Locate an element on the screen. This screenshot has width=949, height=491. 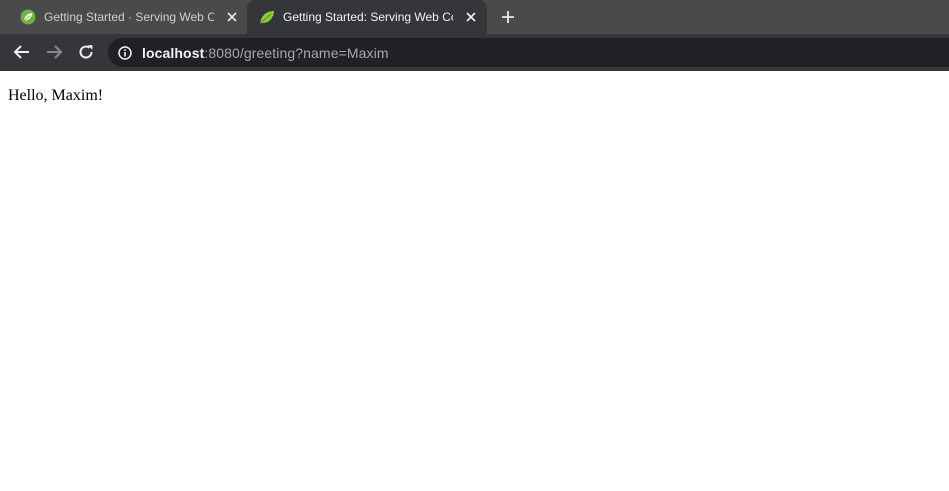
info-icon is located at coordinates (125, 53).